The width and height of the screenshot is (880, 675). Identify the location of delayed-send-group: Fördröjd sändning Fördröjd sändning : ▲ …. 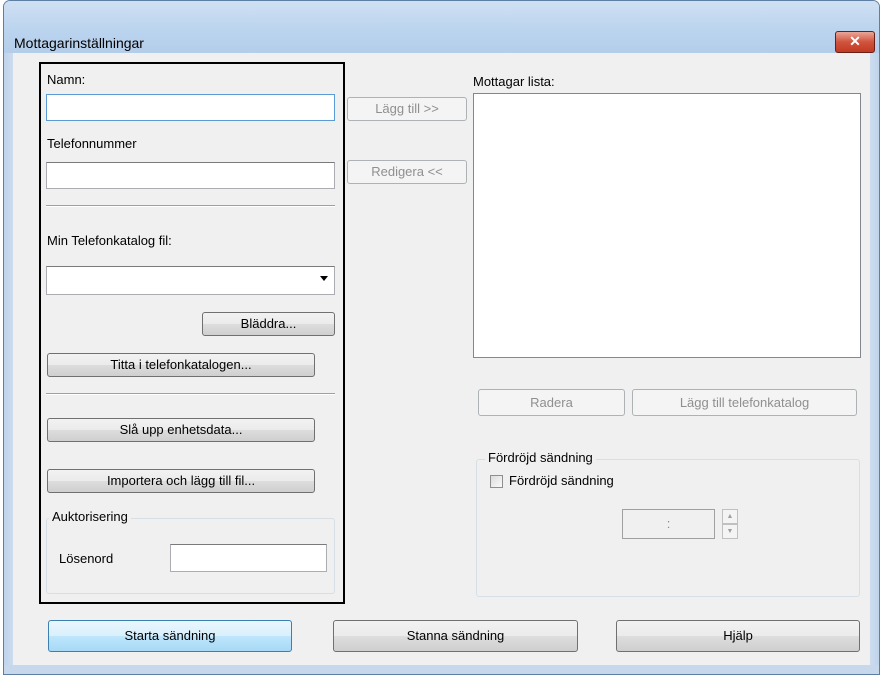
(668, 523).